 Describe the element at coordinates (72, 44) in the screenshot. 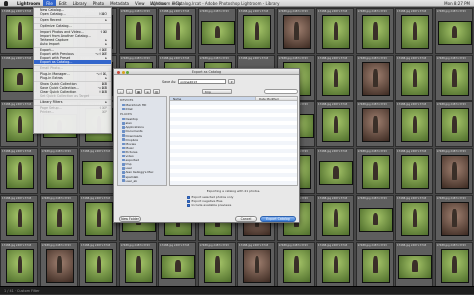

I see `file-menu-item: Auto Import ▸` at that location.